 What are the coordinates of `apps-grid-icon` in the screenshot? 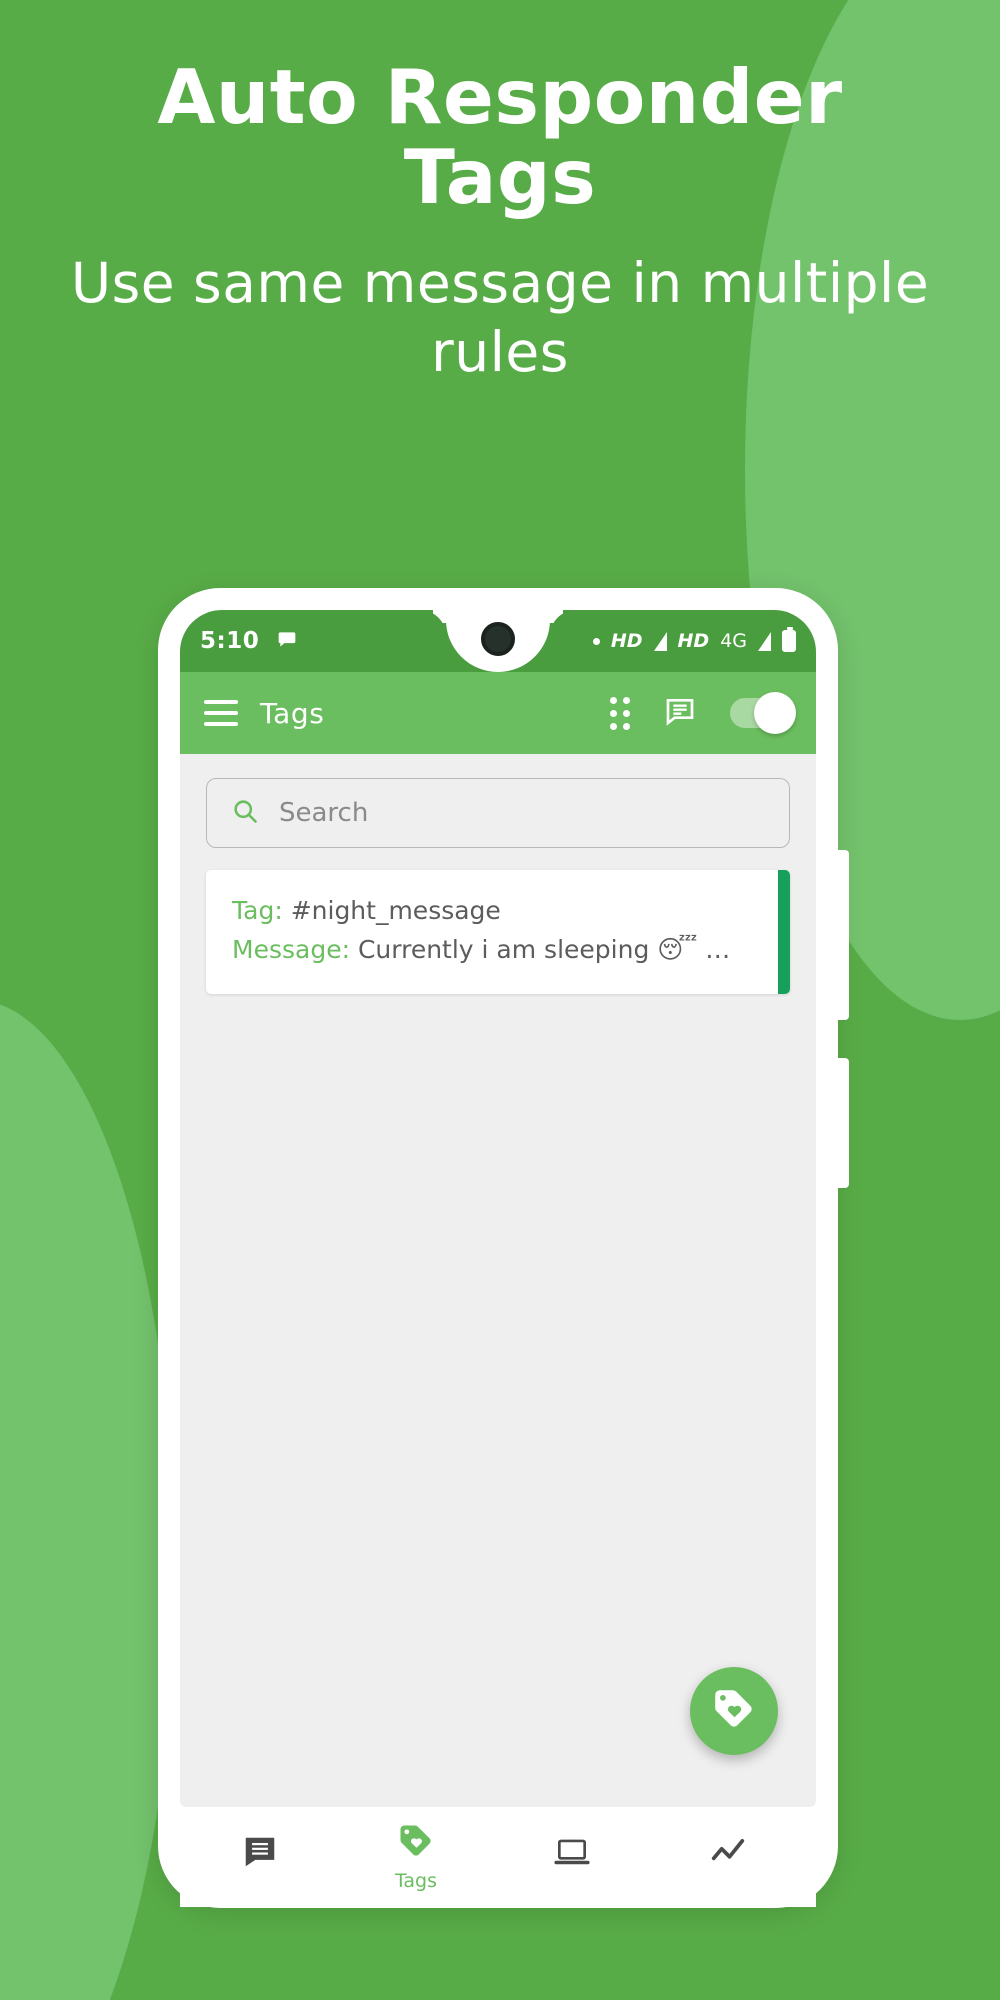 It's located at (620, 713).